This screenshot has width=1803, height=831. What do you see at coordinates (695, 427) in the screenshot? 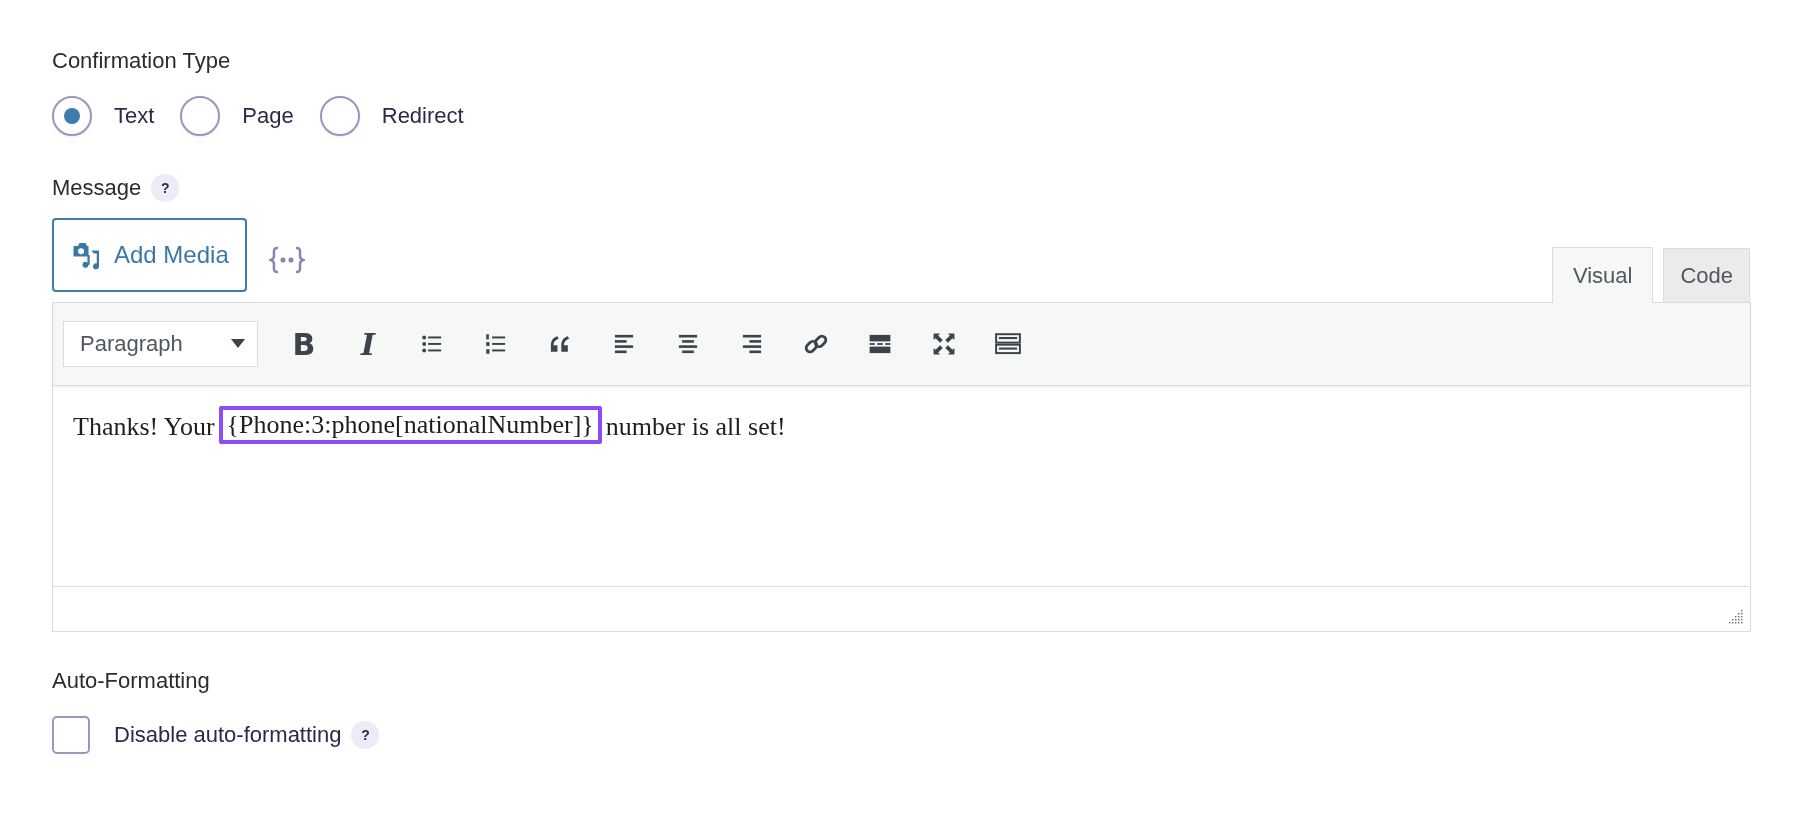
I see `message-text: number is all set!` at bounding box center [695, 427].